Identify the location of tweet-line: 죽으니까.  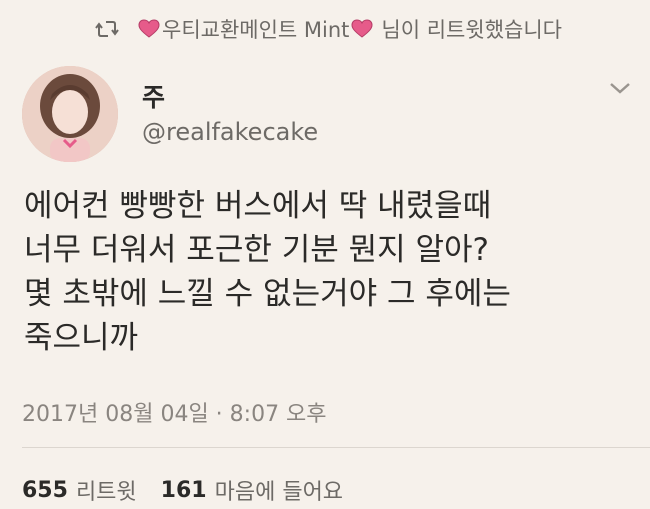
(81, 338).